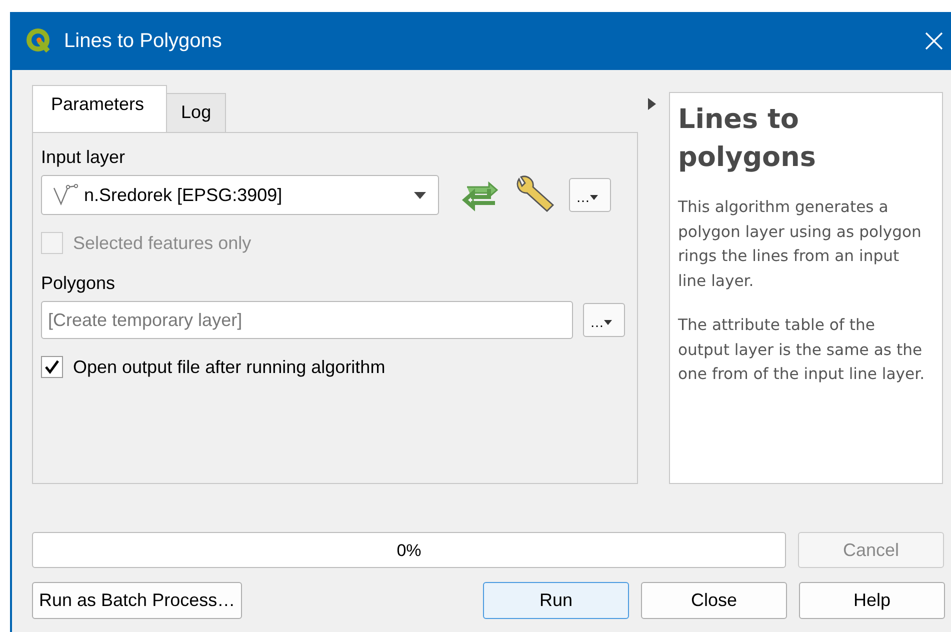 The width and height of the screenshot is (951, 632). I want to click on line-layer-icon, so click(65, 195).